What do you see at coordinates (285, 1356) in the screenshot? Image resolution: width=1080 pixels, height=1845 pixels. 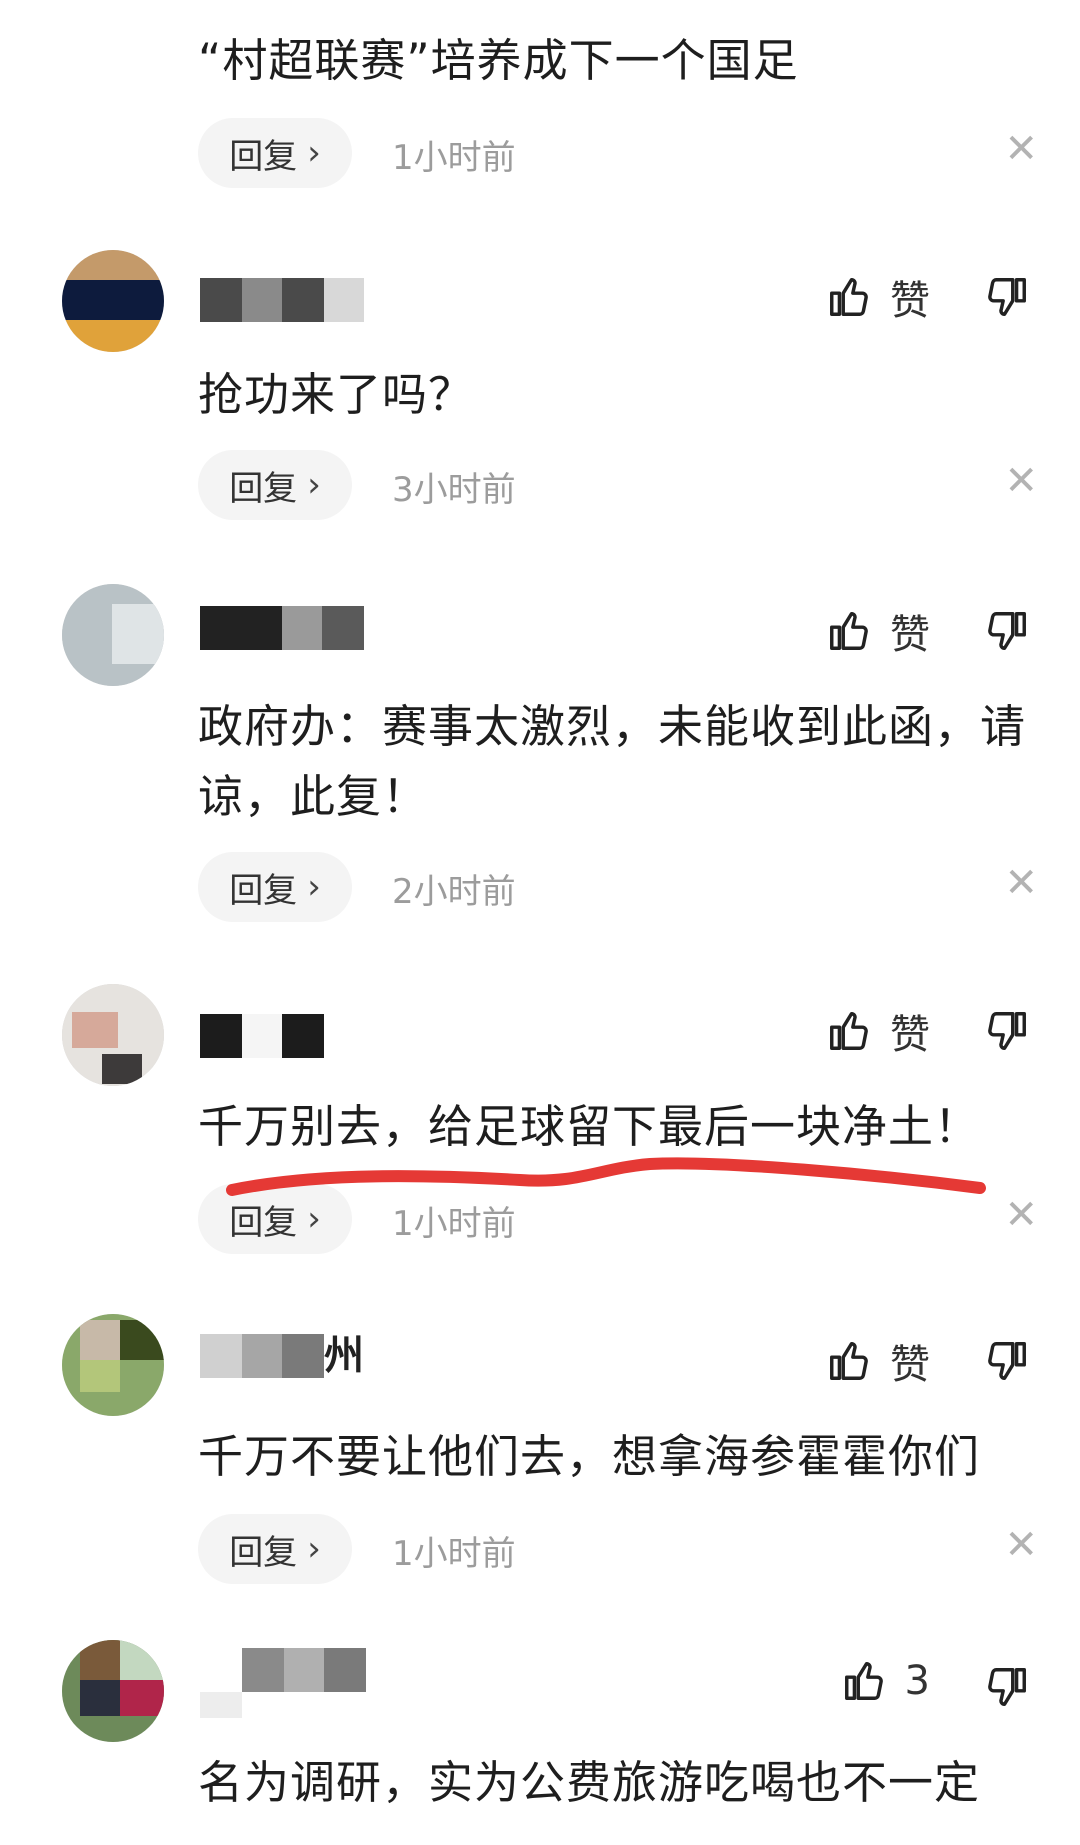 I see `username-redacted: 州` at bounding box center [285, 1356].